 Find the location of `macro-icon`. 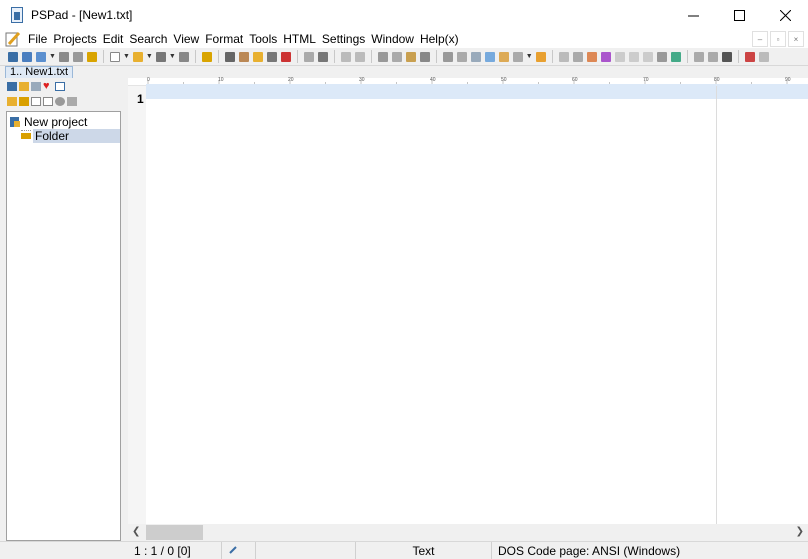

macro-icon is located at coordinates (605, 56).